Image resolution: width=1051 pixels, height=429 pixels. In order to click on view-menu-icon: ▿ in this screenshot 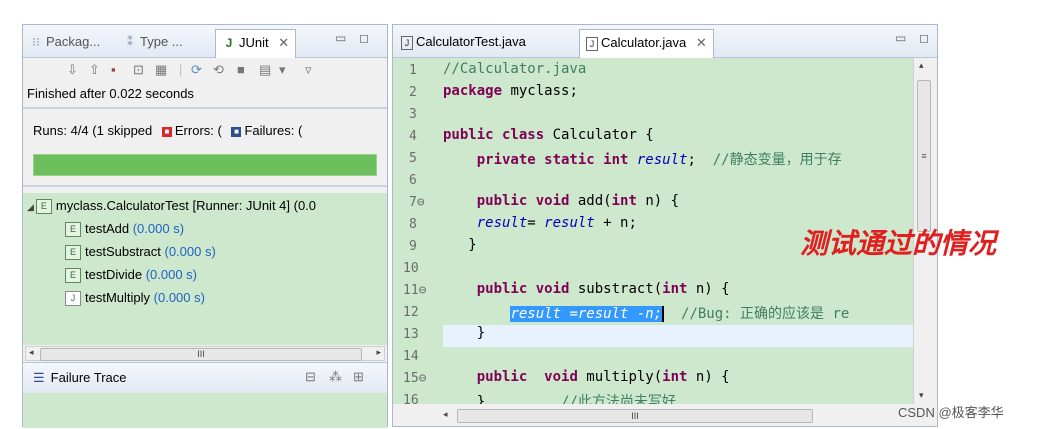, I will do `click(308, 70)`.